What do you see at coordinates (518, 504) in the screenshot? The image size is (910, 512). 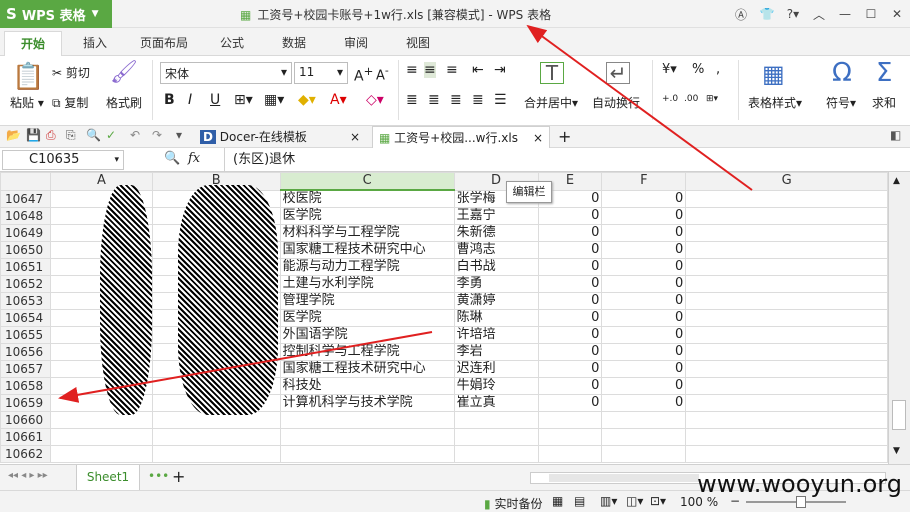 I see `backup-label: 实时备份` at bounding box center [518, 504].